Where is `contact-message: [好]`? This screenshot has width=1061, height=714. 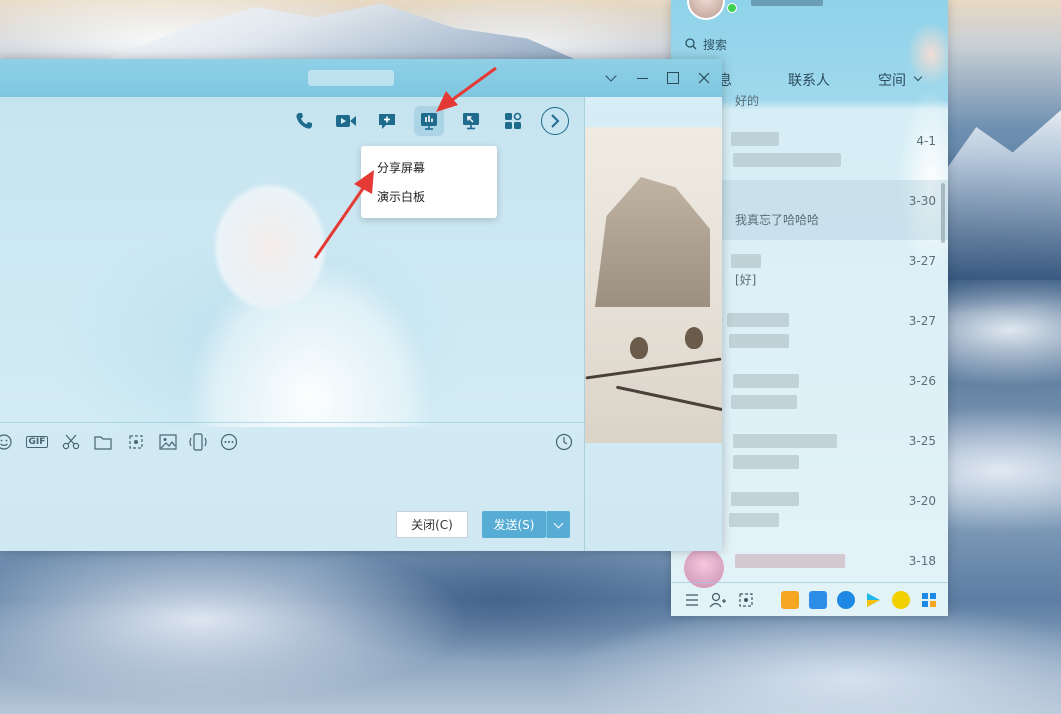 contact-message: [好] is located at coordinates (746, 280).